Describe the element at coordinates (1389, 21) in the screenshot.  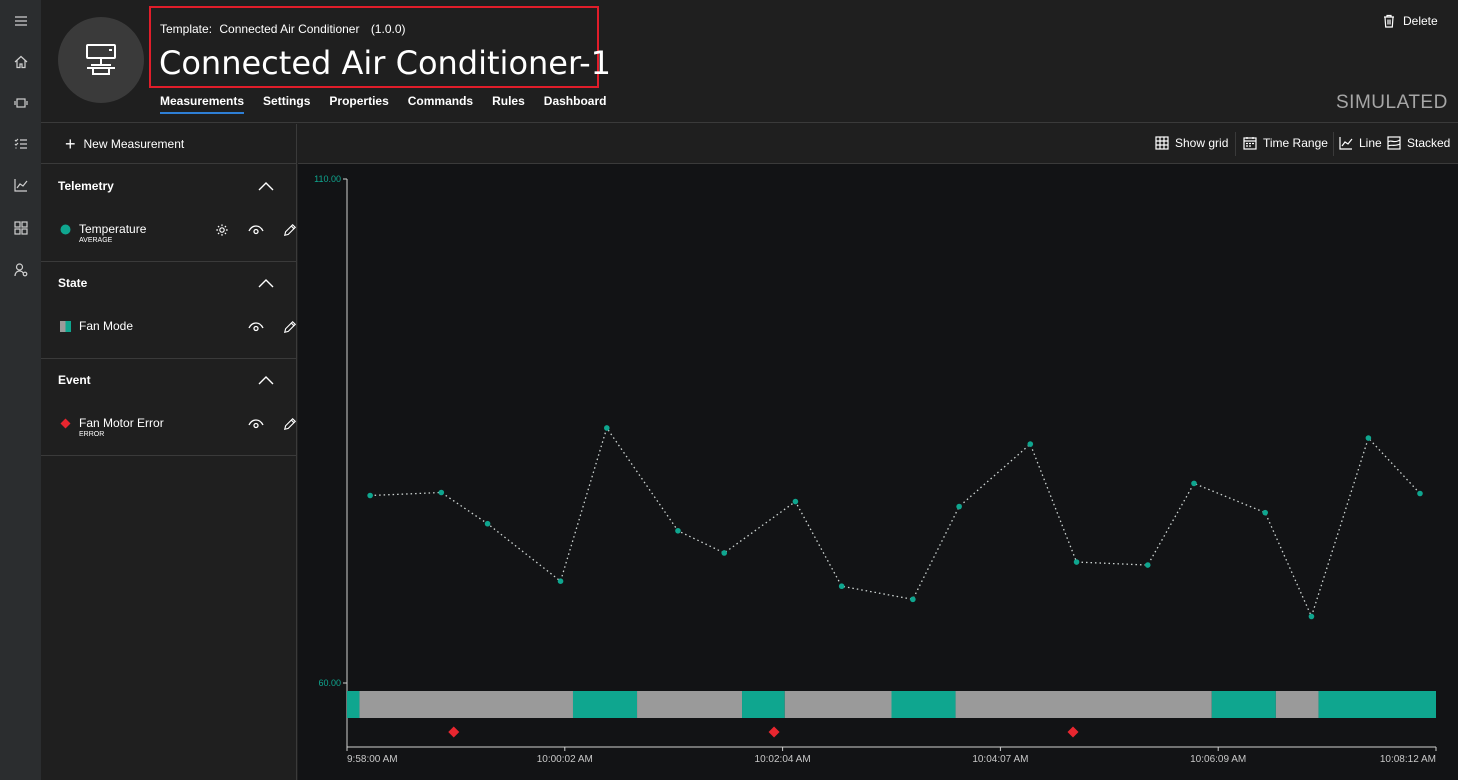
I see `trash-icon` at that location.